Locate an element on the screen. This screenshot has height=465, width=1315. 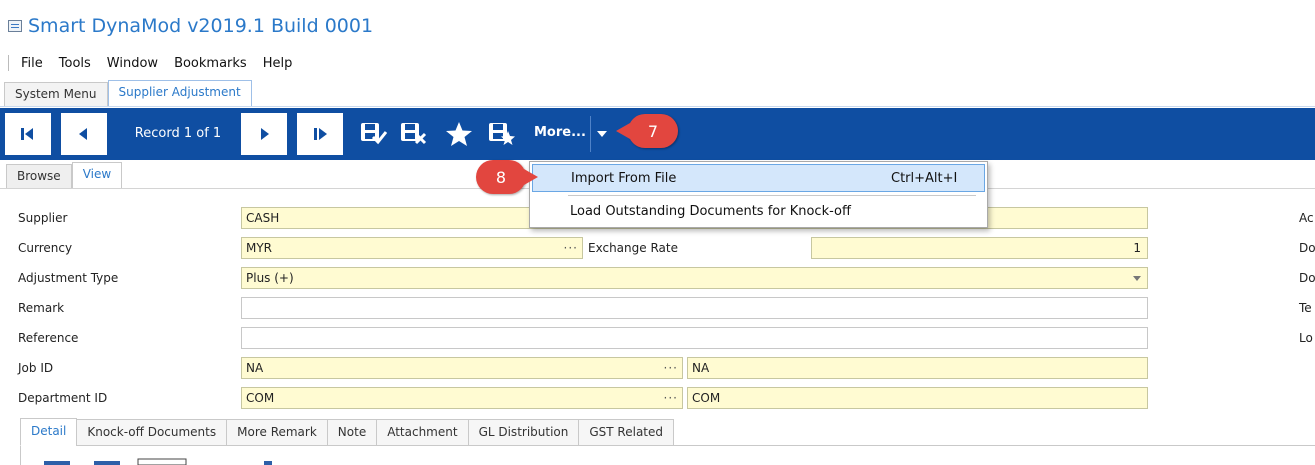
bookmark-button is located at coordinates (459, 134).